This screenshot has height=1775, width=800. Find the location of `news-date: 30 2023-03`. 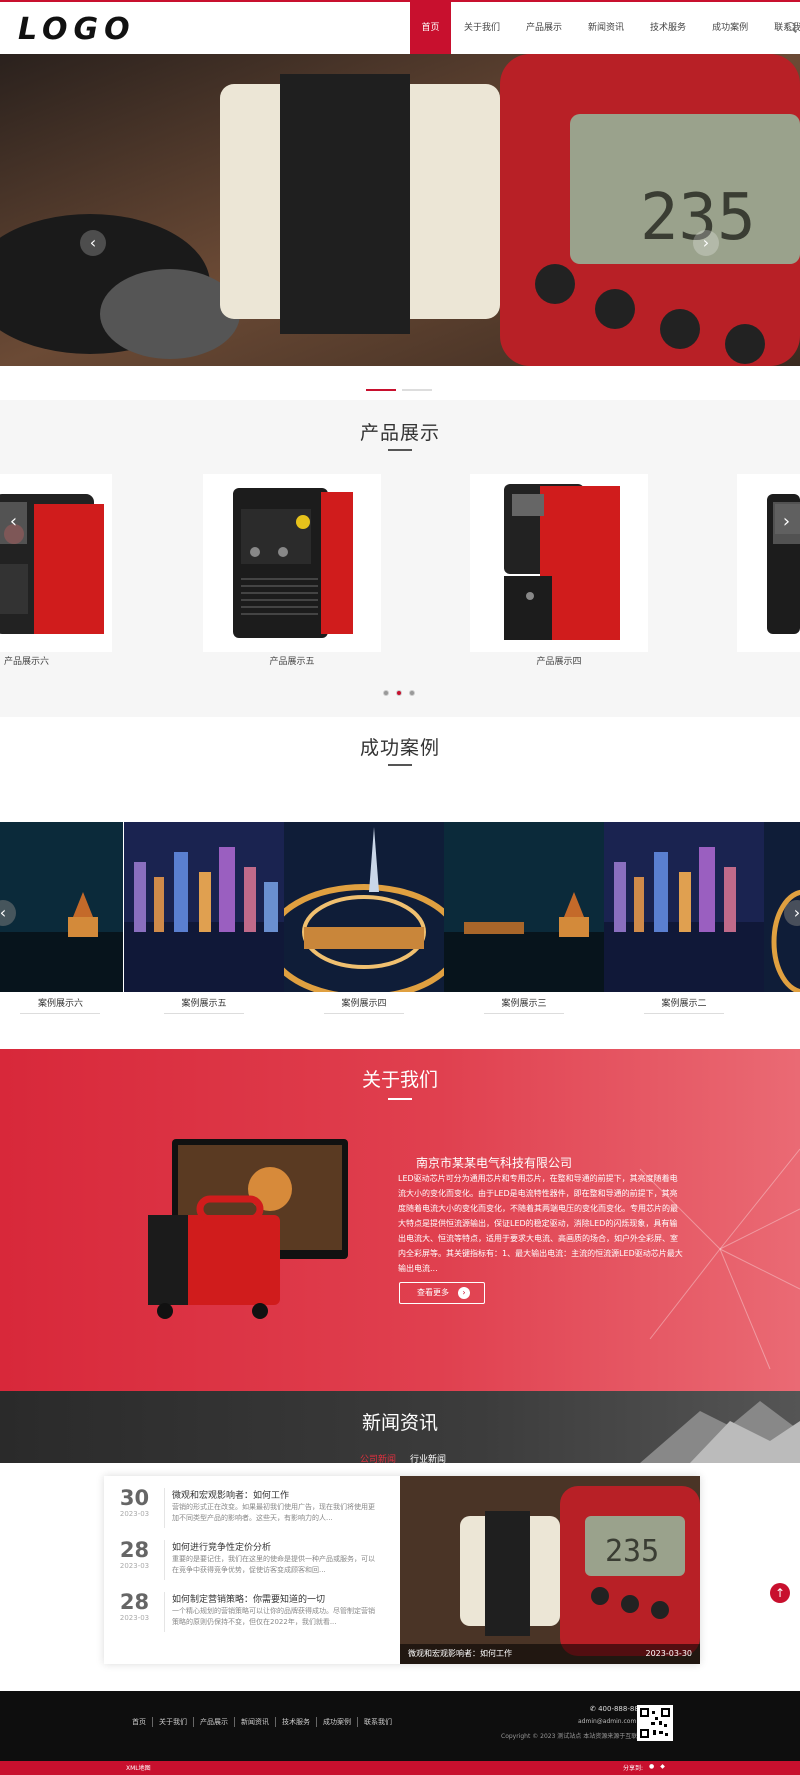

news-date: 30 2023-03 is located at coordinates (134, 1502).